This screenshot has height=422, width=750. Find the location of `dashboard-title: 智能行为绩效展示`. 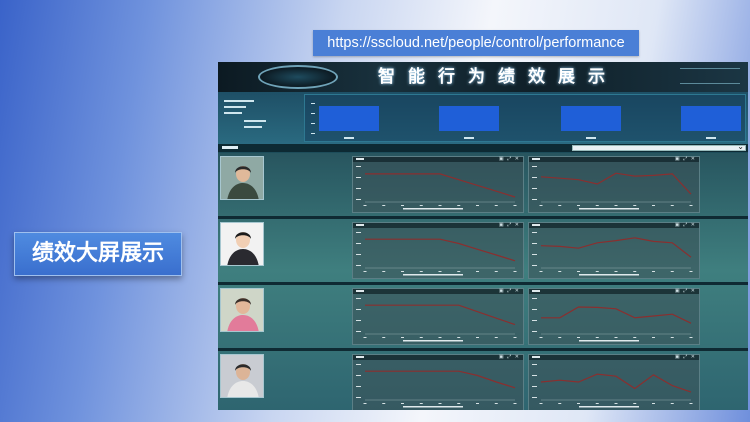

dashboard-title: 智能行为绩效展示 is located at coordinates (498, 77).